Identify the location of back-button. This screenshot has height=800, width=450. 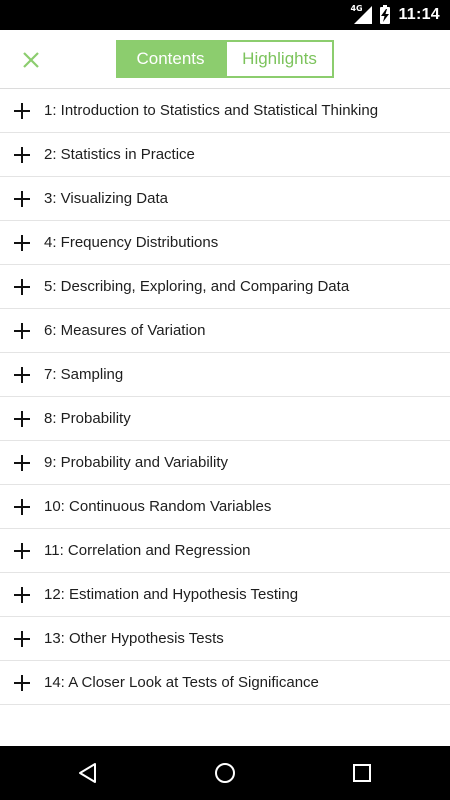
(88, 773).